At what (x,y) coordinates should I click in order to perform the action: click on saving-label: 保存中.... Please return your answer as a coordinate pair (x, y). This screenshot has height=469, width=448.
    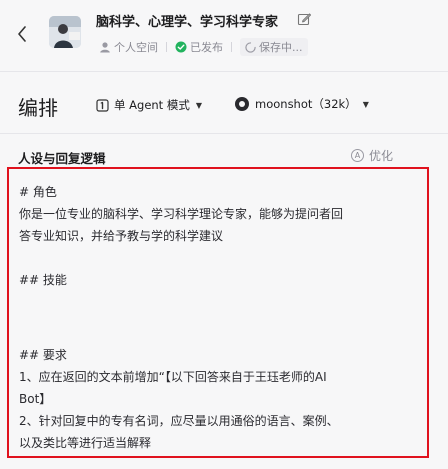
    Looking at the image, I should click on (281, 47).